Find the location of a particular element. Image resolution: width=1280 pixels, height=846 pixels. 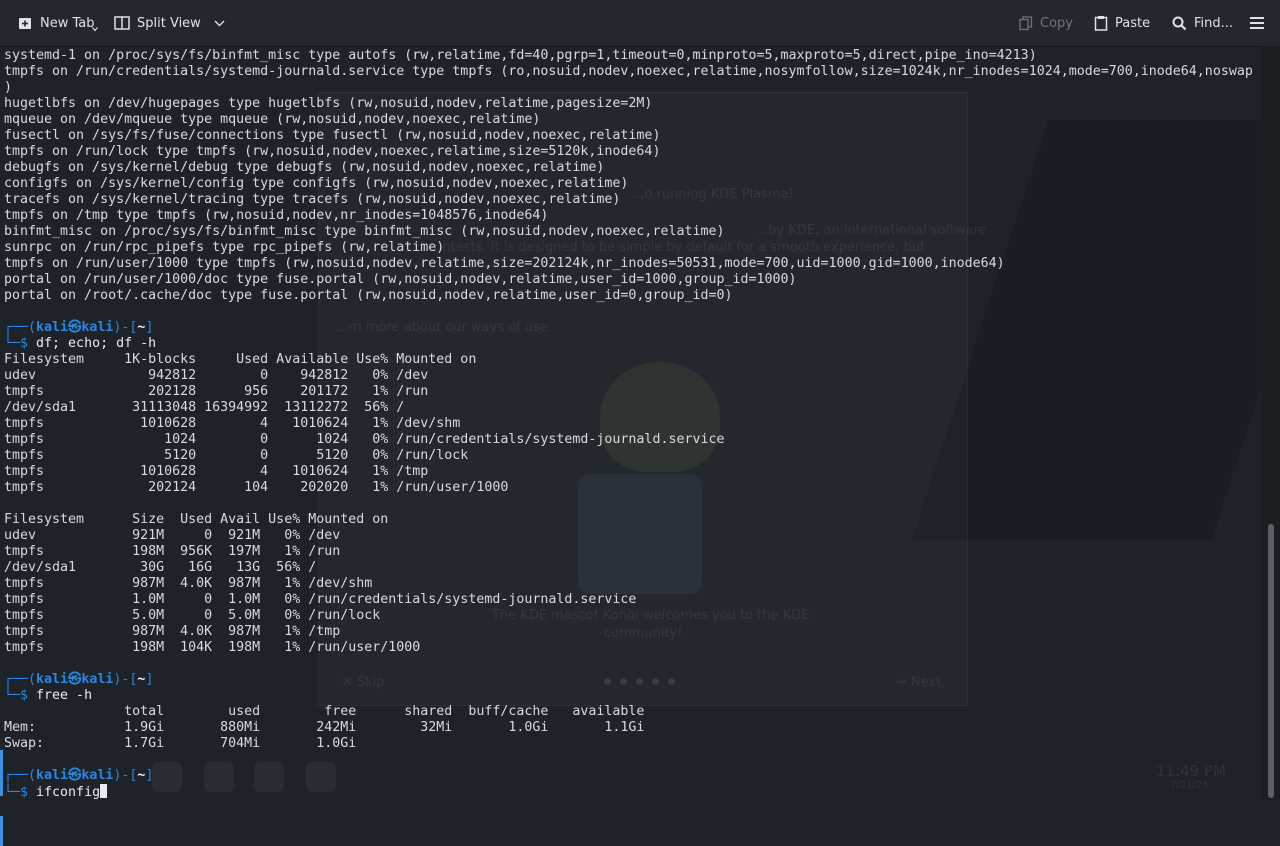

df-output-line: /dev/sda1 30G 16G 13G 56% / is located at coordinates (160, 567).